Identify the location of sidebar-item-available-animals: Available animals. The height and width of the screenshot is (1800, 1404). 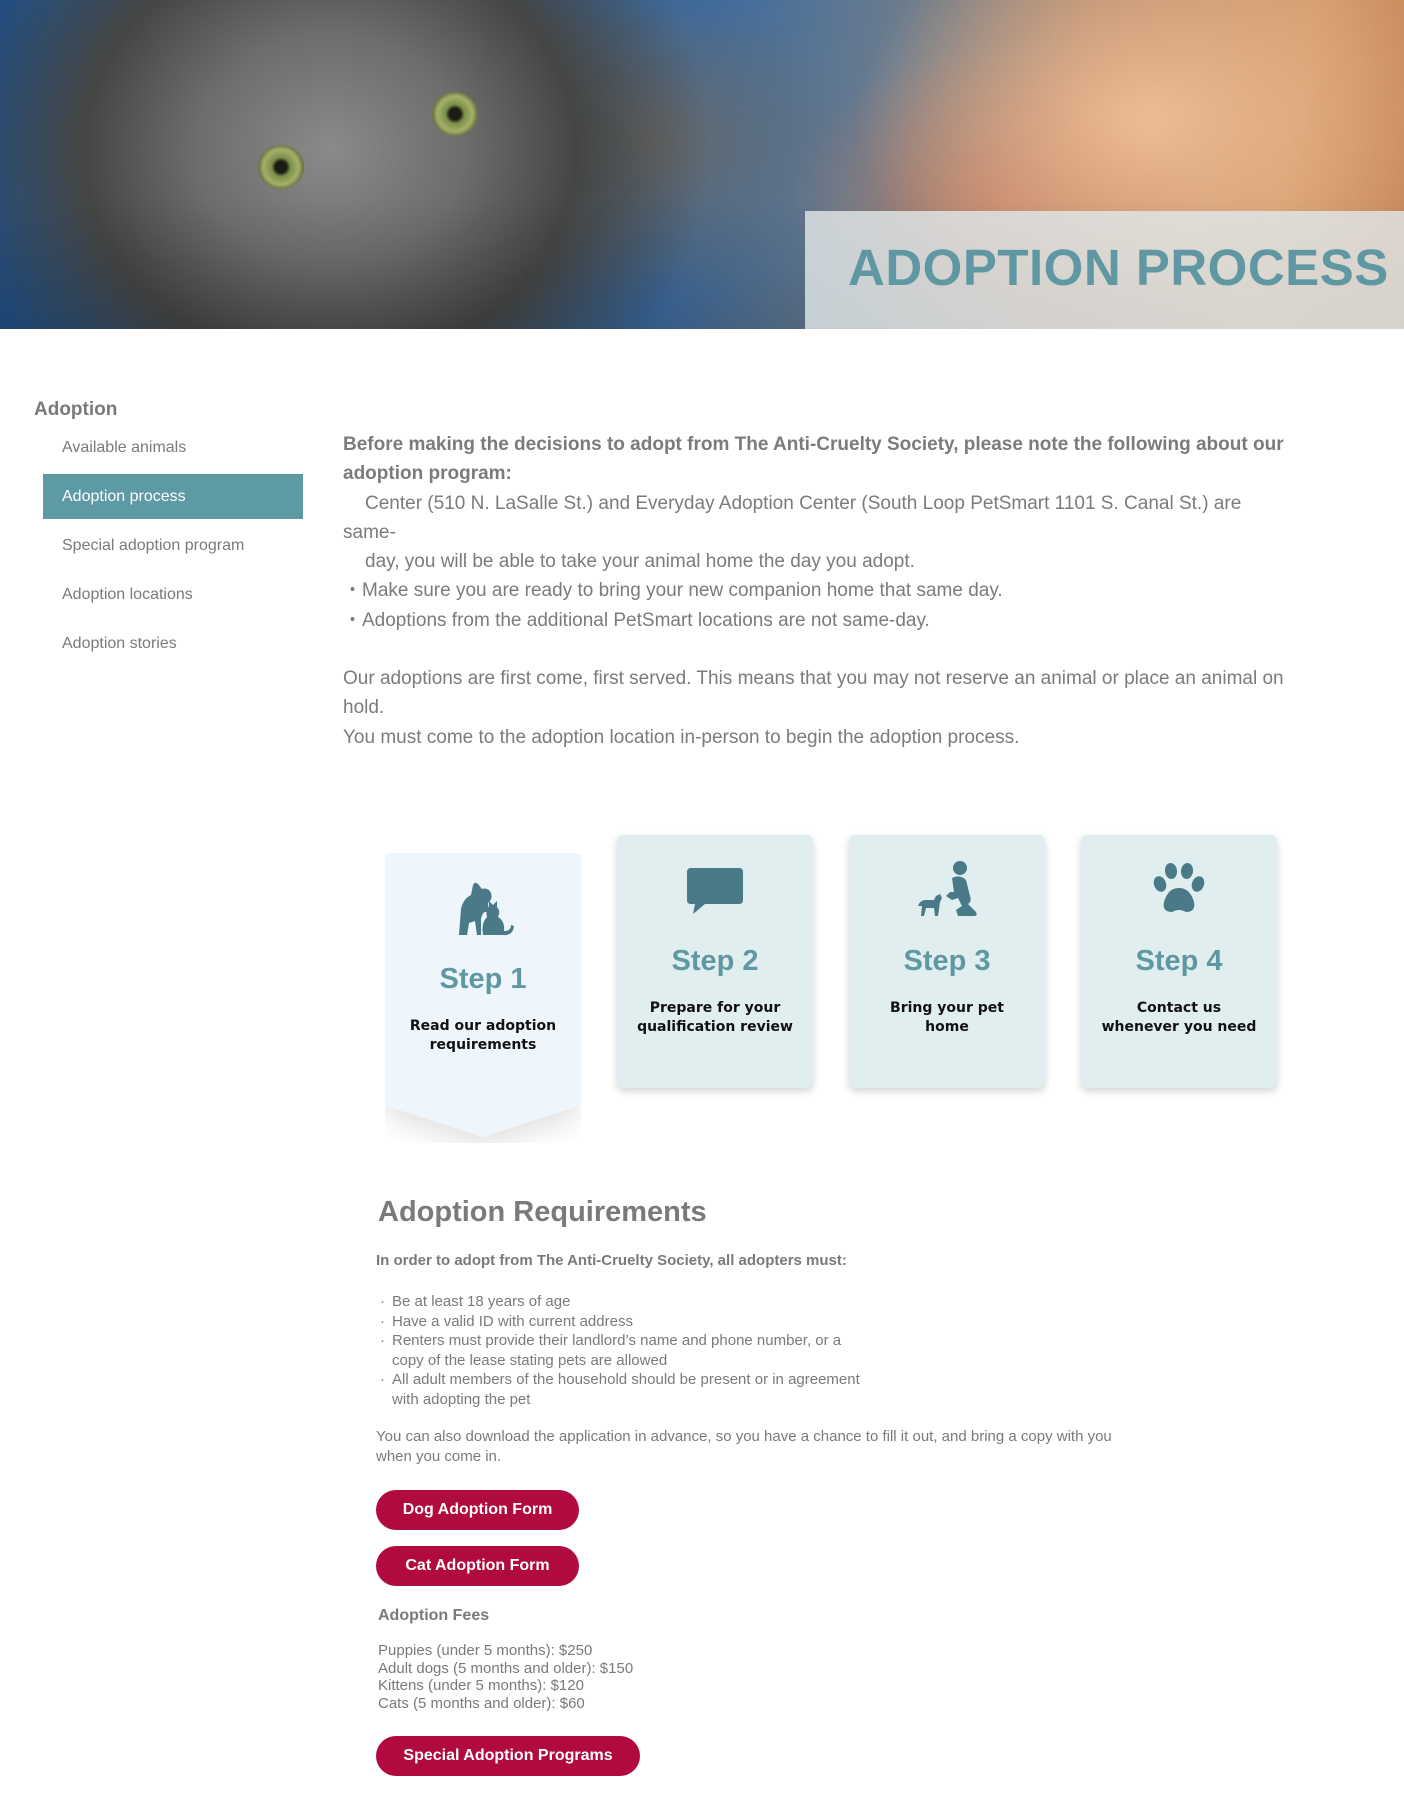
(173, 447).